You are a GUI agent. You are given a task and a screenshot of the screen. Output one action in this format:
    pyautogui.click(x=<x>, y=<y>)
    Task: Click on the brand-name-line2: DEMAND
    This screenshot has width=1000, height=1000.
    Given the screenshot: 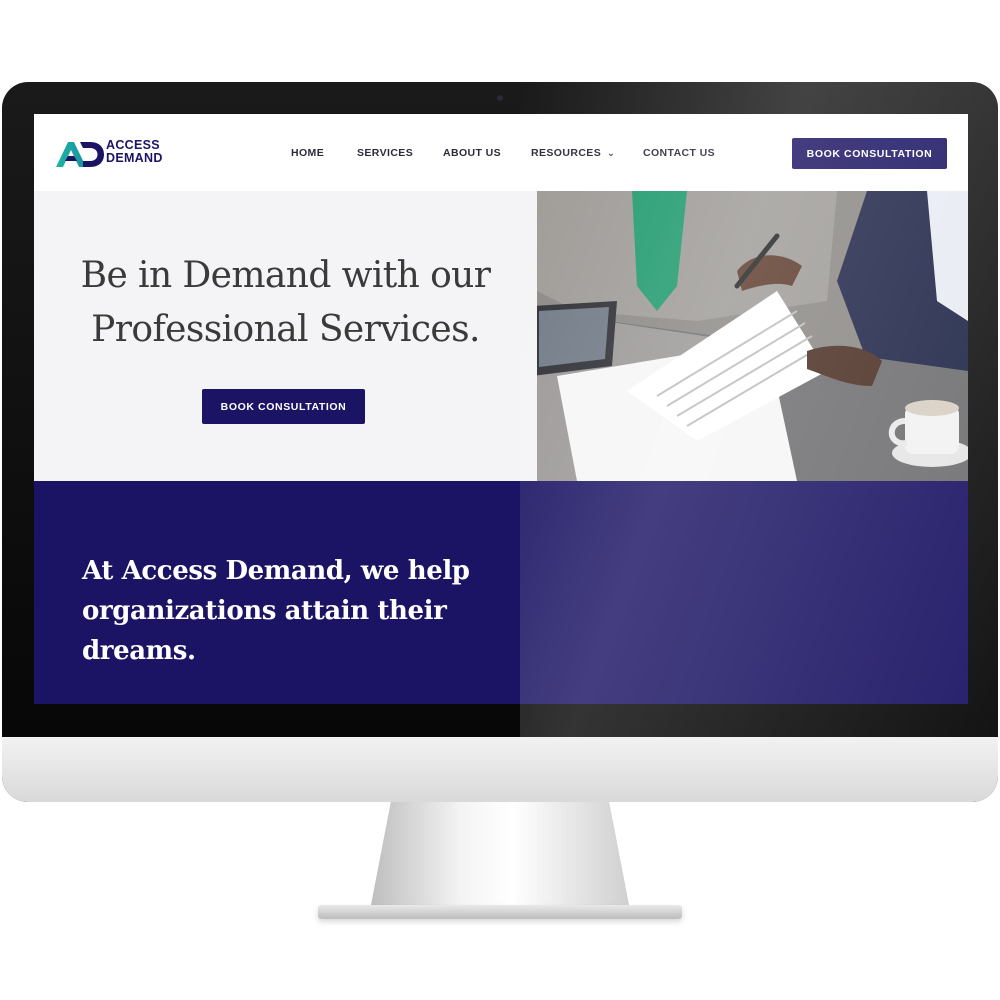 What is the action you would take?
    pyautogui.click(x=134, y=158)
    